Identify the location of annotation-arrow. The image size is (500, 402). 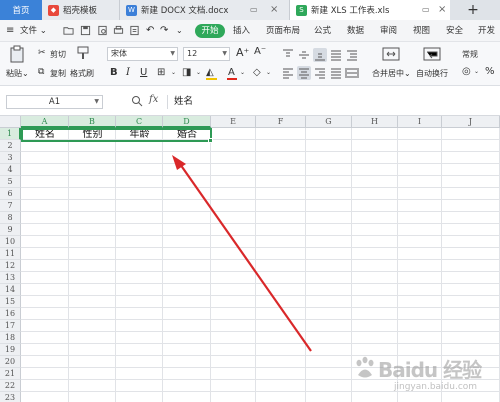
(242, 253).